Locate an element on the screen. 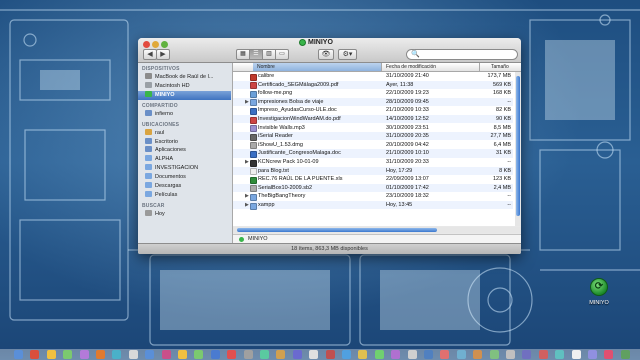 The height and width of the screenshot is (360, 640). file-row: iShowU_1.53.dmg 20/10/2009 04:42 6,4 MB is located at coordinates (373, 145).